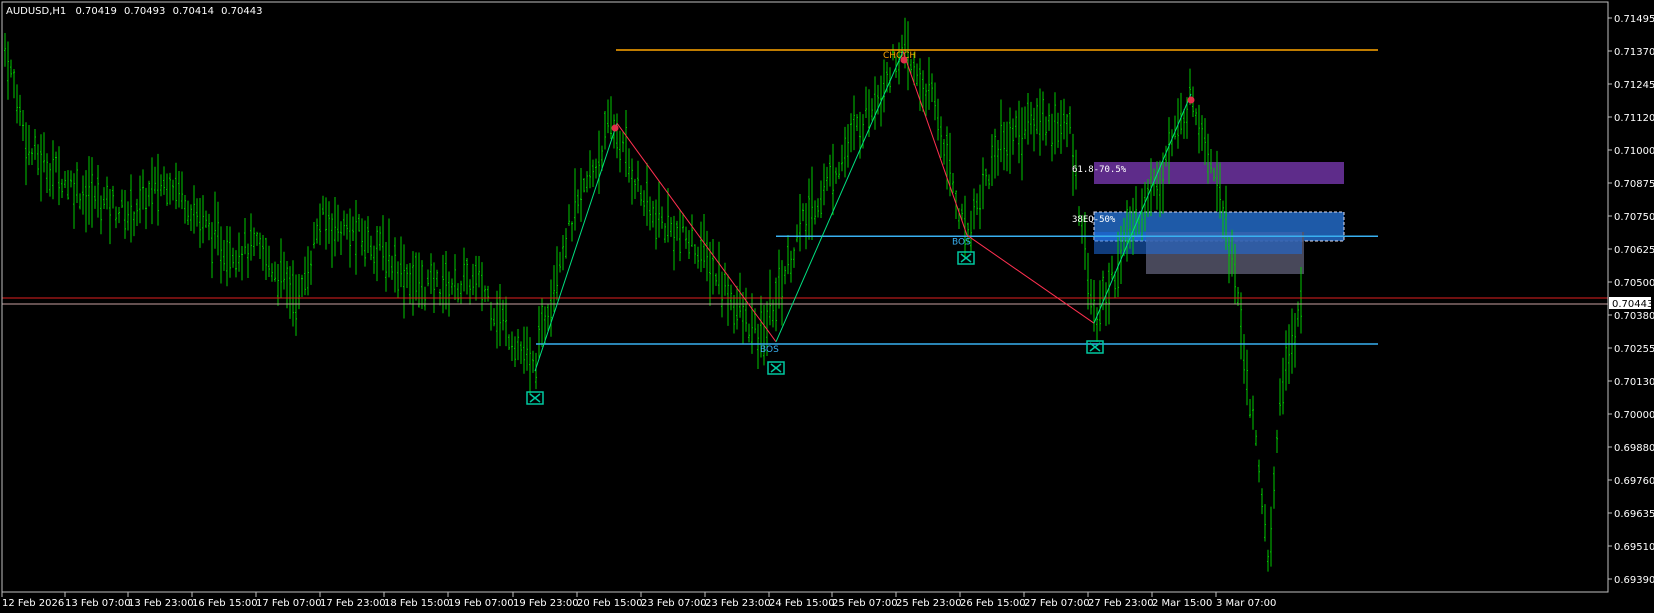  I want to click on x-tick-label: 27 Feb 07:00, so click(1057, 603).